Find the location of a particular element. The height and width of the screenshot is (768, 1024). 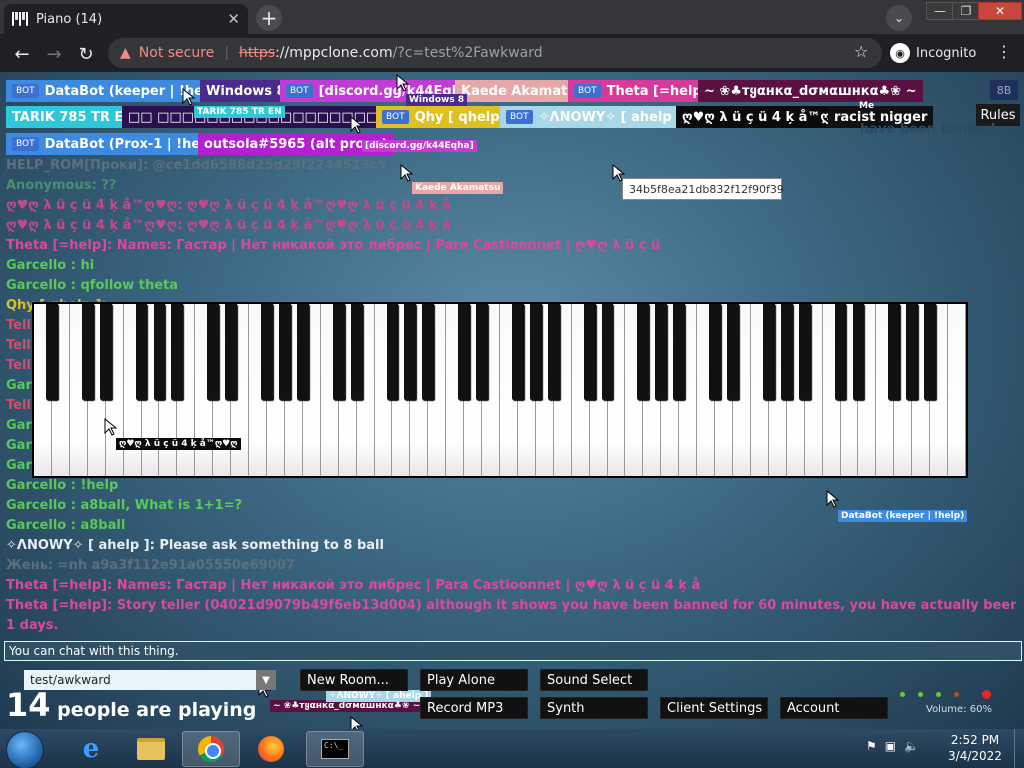

menu-icon: ⋮ is located at coordinates (1004, 51).